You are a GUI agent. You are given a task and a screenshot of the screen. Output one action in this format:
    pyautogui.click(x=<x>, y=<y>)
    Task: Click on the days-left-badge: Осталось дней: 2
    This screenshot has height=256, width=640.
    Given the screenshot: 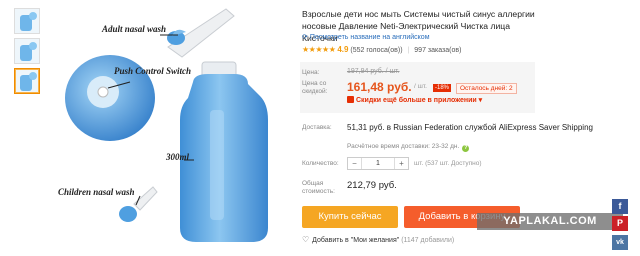 What is the action you would take?
    pyautogui.click(x=486, y=88)
    